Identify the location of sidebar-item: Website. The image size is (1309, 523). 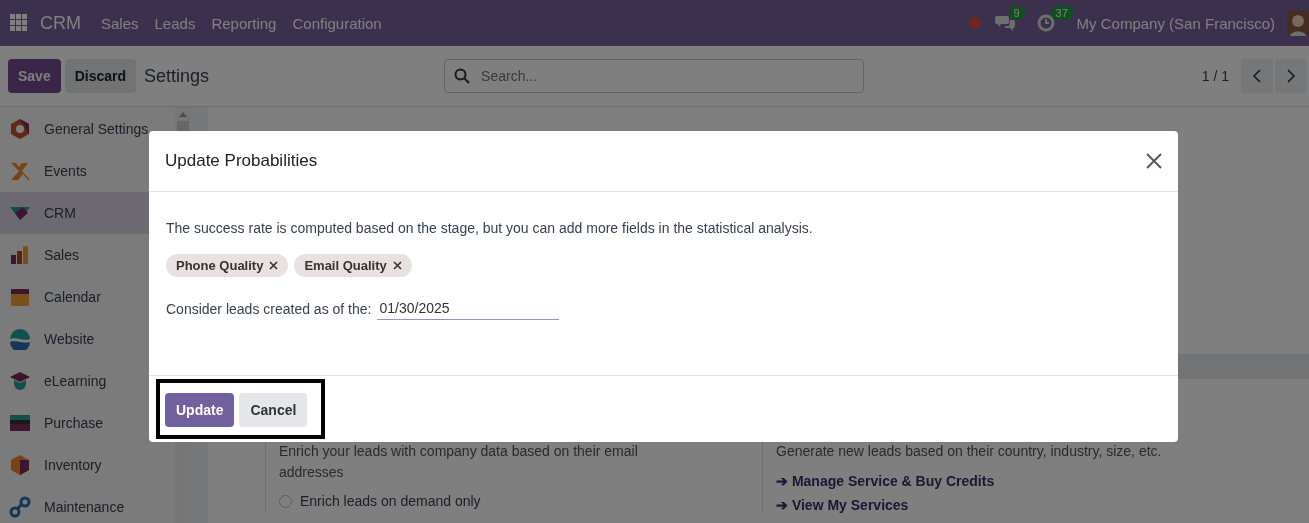
(87, 339).